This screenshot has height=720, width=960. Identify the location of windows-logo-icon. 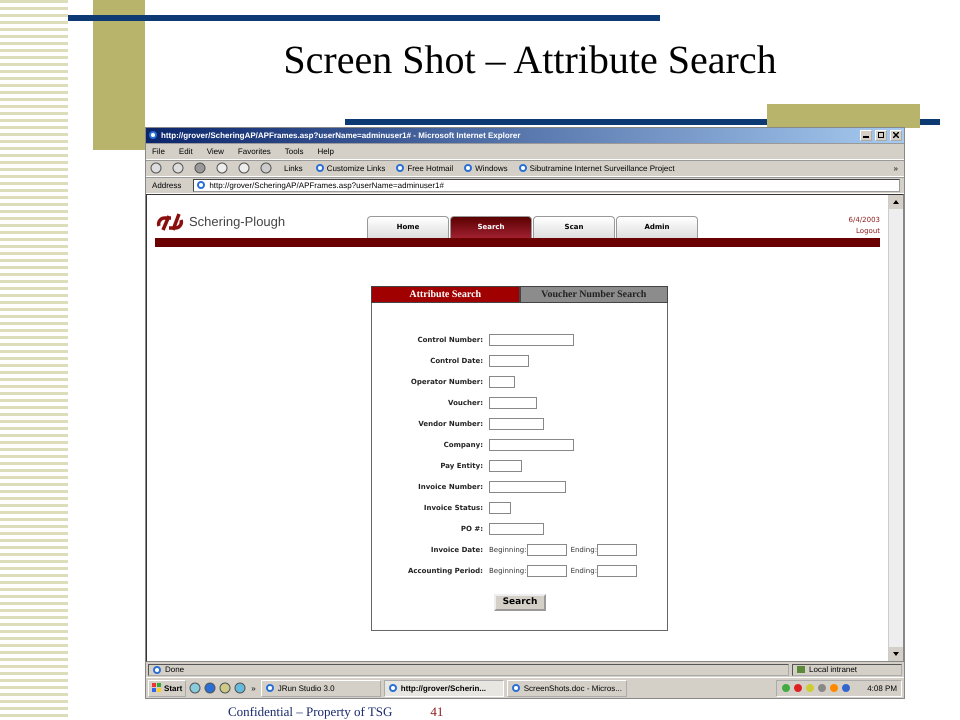
(157, 688).